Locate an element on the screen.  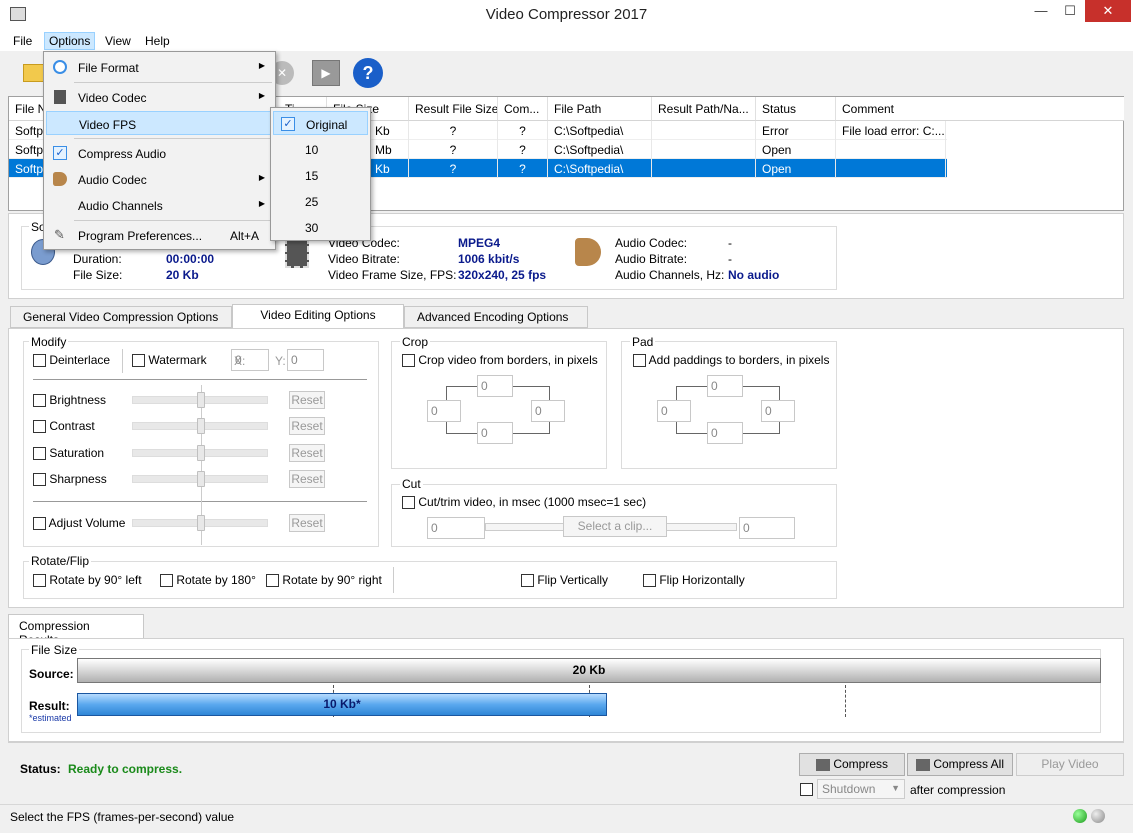
shutdown-checkbox is located at coordinates (806, 789).